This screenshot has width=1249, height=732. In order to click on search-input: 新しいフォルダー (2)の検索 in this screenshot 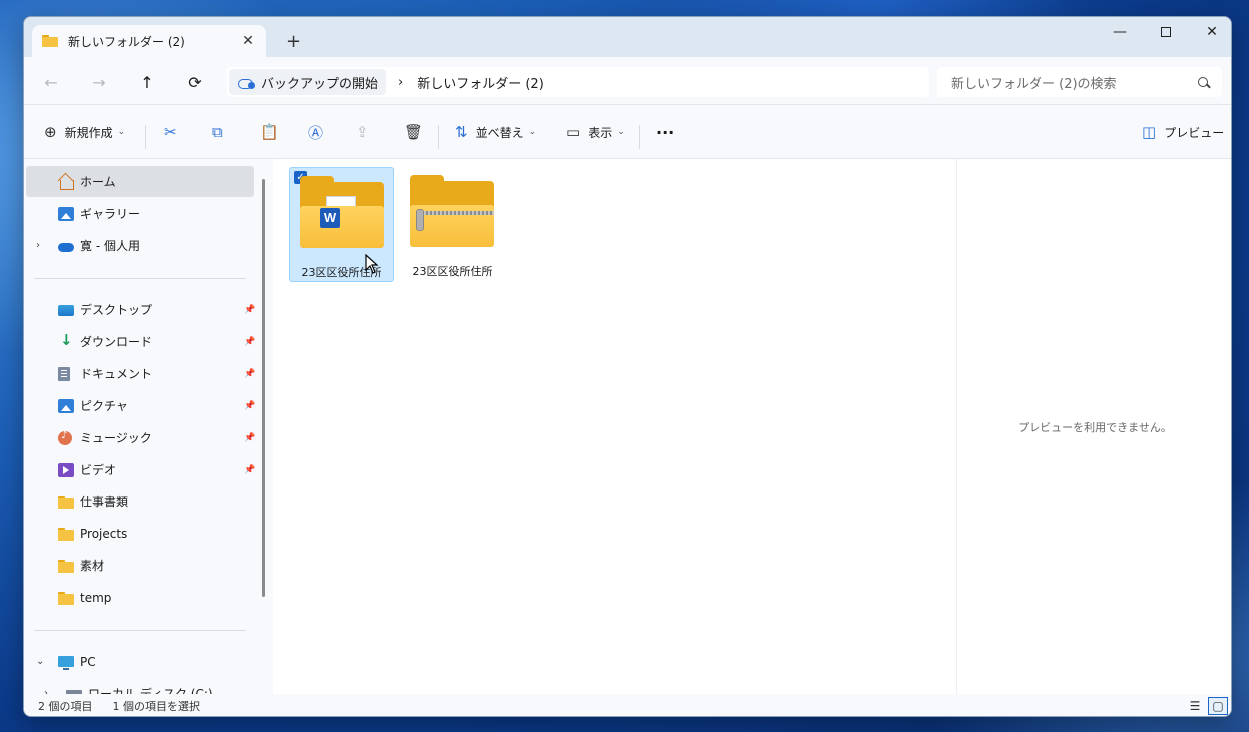, I will do `click(1074, 82)`.